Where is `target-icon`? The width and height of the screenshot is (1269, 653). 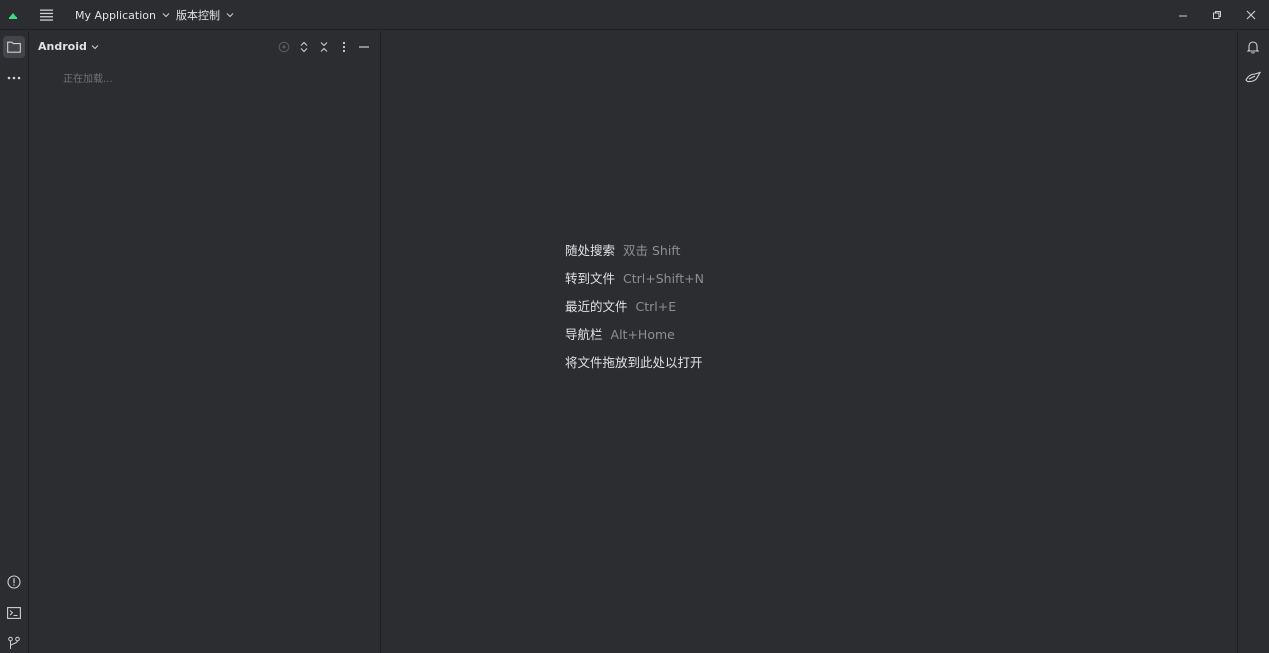
target-icon is located at coordinates (284, 47).